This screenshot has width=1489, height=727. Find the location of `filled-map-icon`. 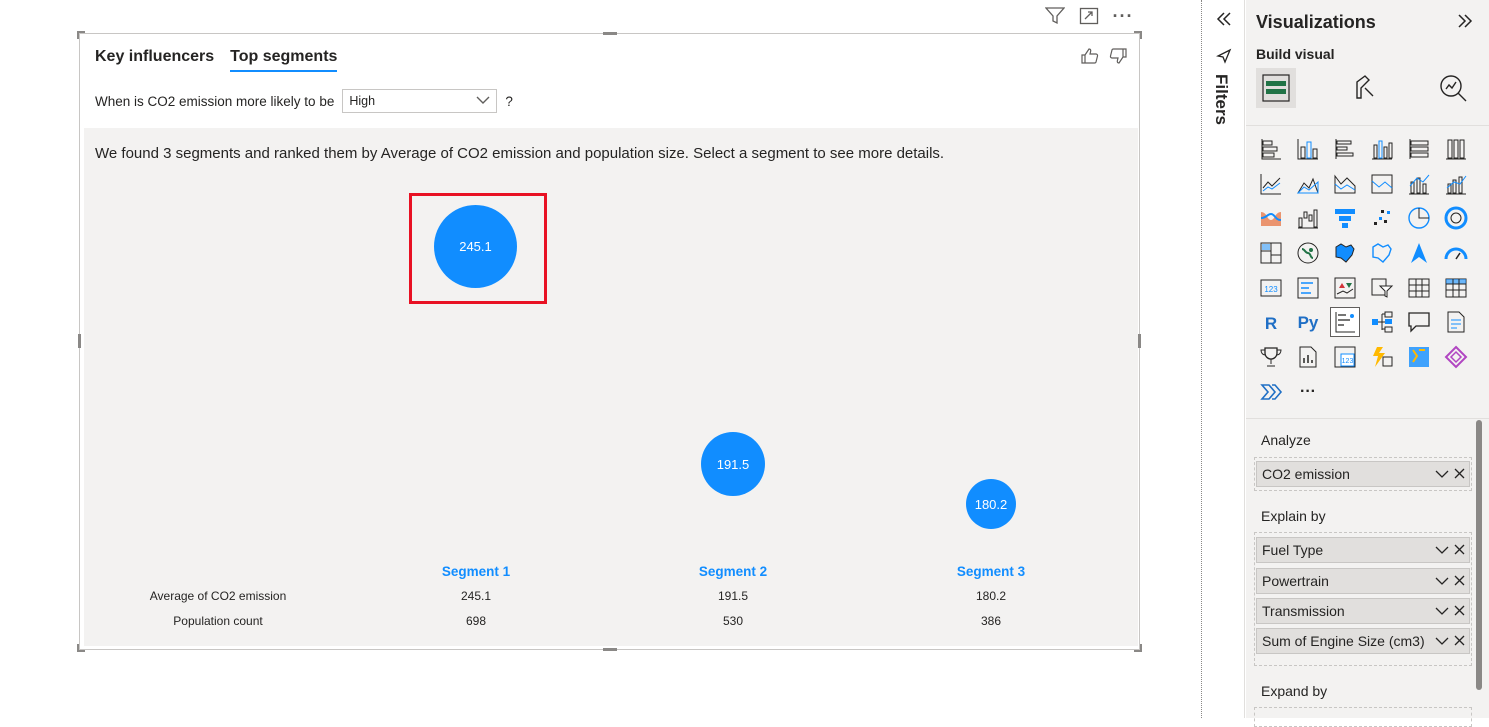

filled-map-icon is located at coordinates (1345, 253).